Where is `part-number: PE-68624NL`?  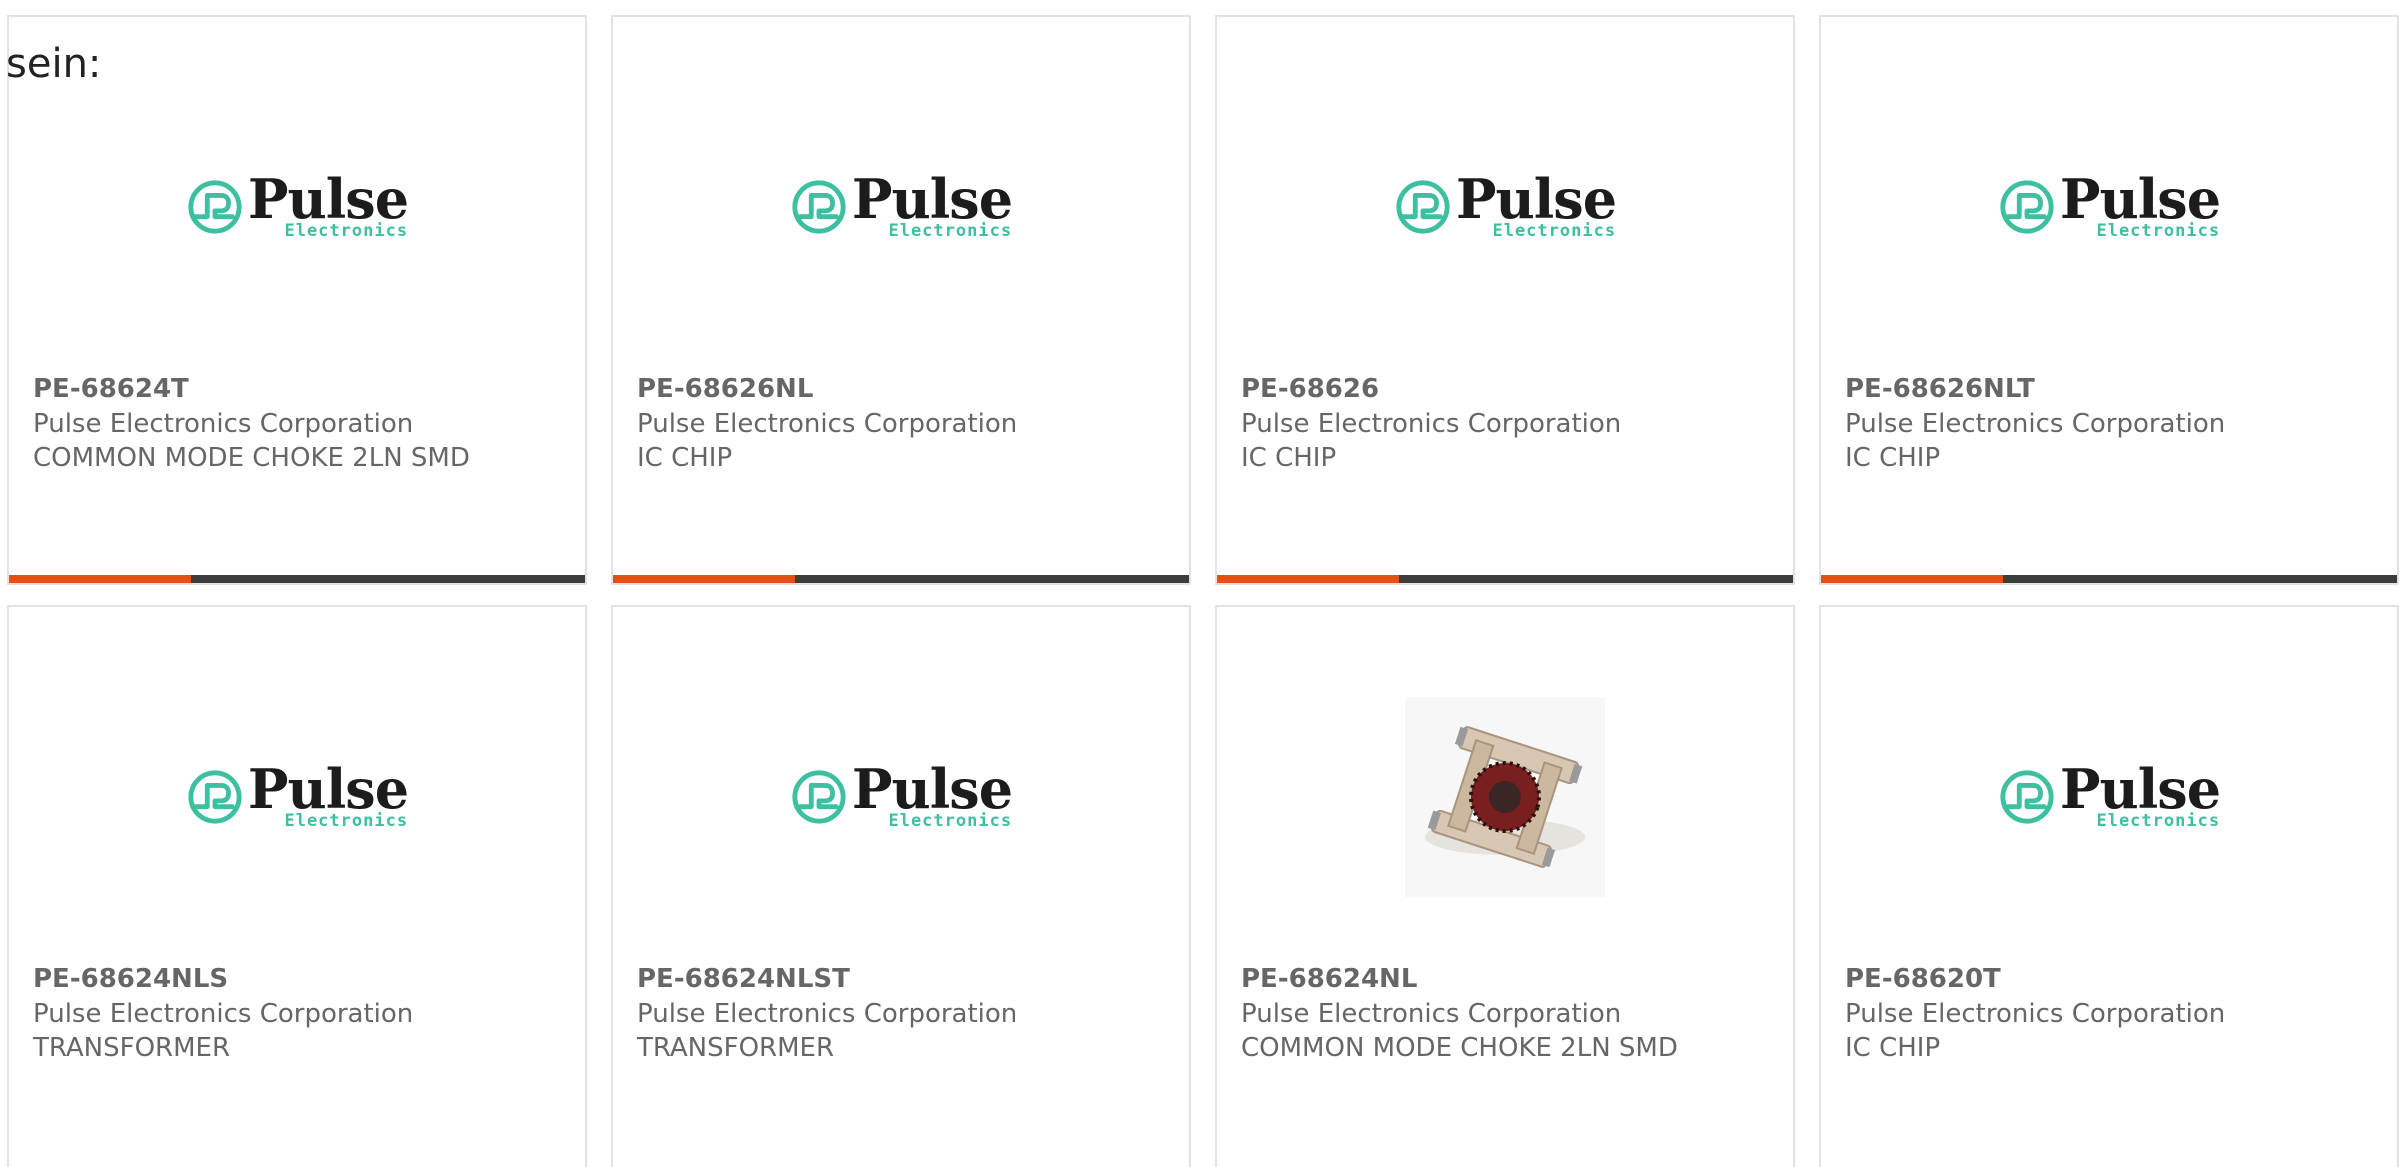 part-number: PE-68624NL is located at coordinates (1329, 980).